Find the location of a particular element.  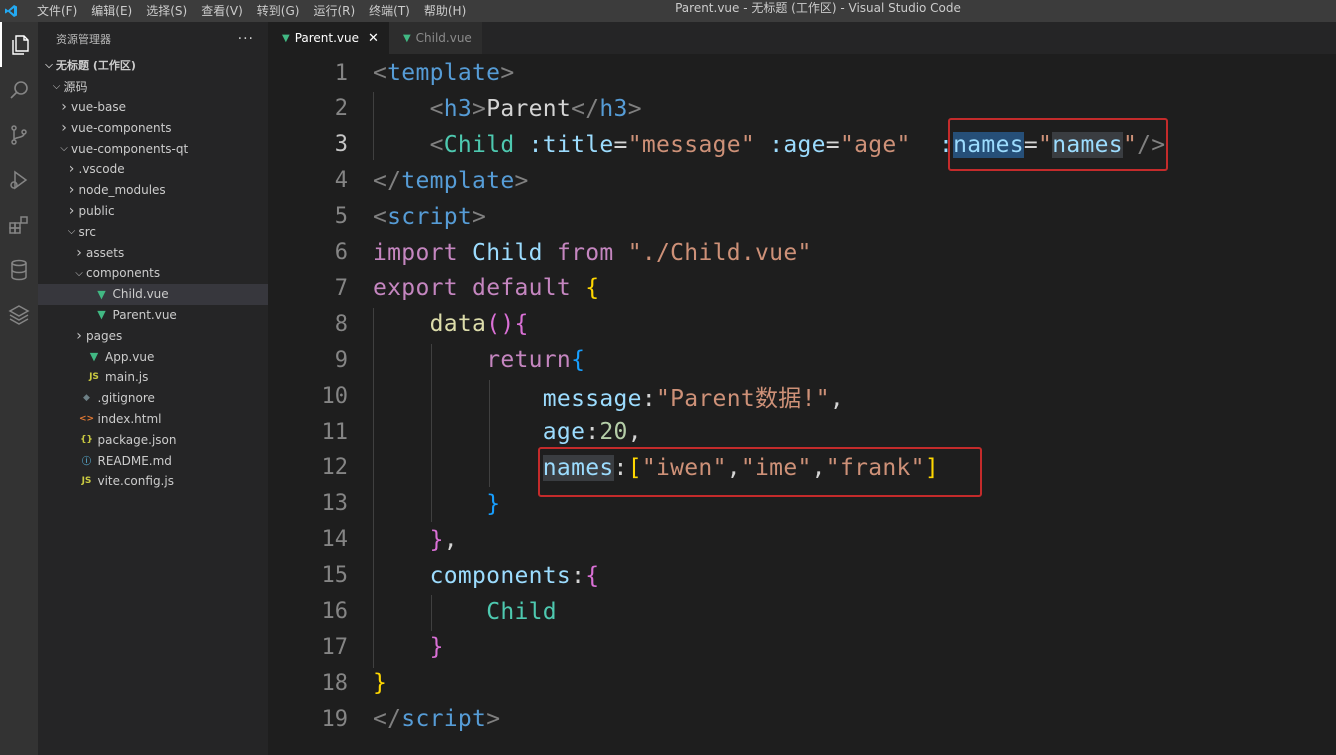

gitignore-file-icon: ◆ is located at coordinates (86, 398).